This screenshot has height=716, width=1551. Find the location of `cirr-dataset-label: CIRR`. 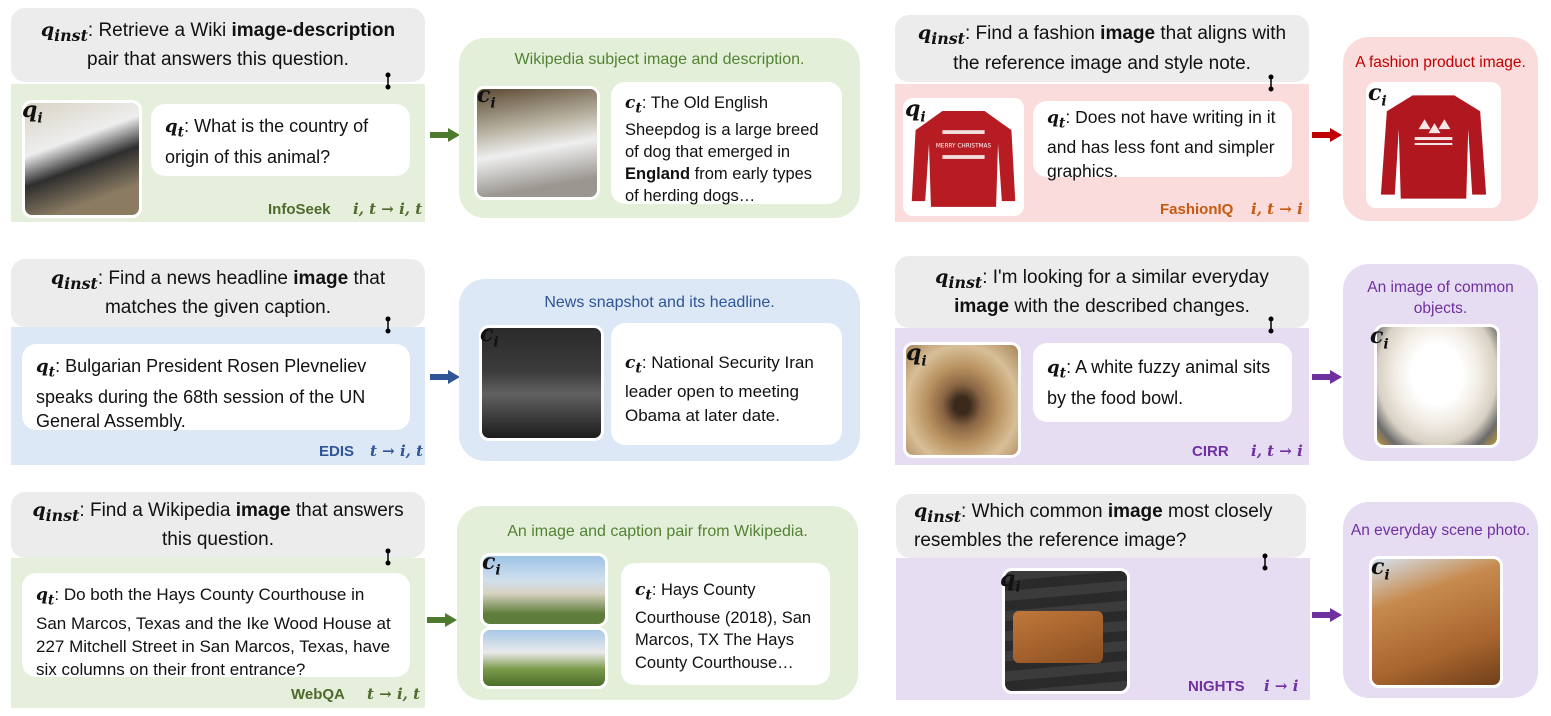

cirr-dataset-label: CIRR is located at coordinates (1210, 451).